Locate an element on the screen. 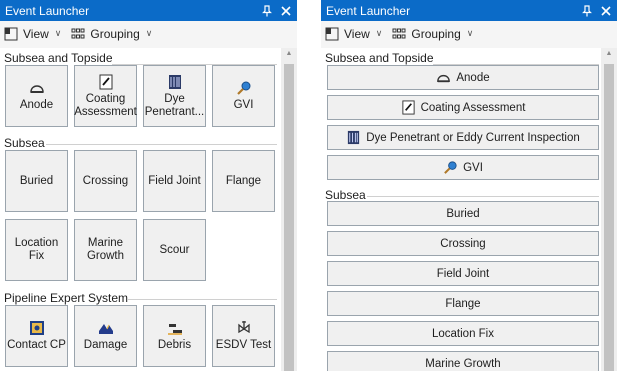  tile-scour: Scour is located at coordinates (174, 250).